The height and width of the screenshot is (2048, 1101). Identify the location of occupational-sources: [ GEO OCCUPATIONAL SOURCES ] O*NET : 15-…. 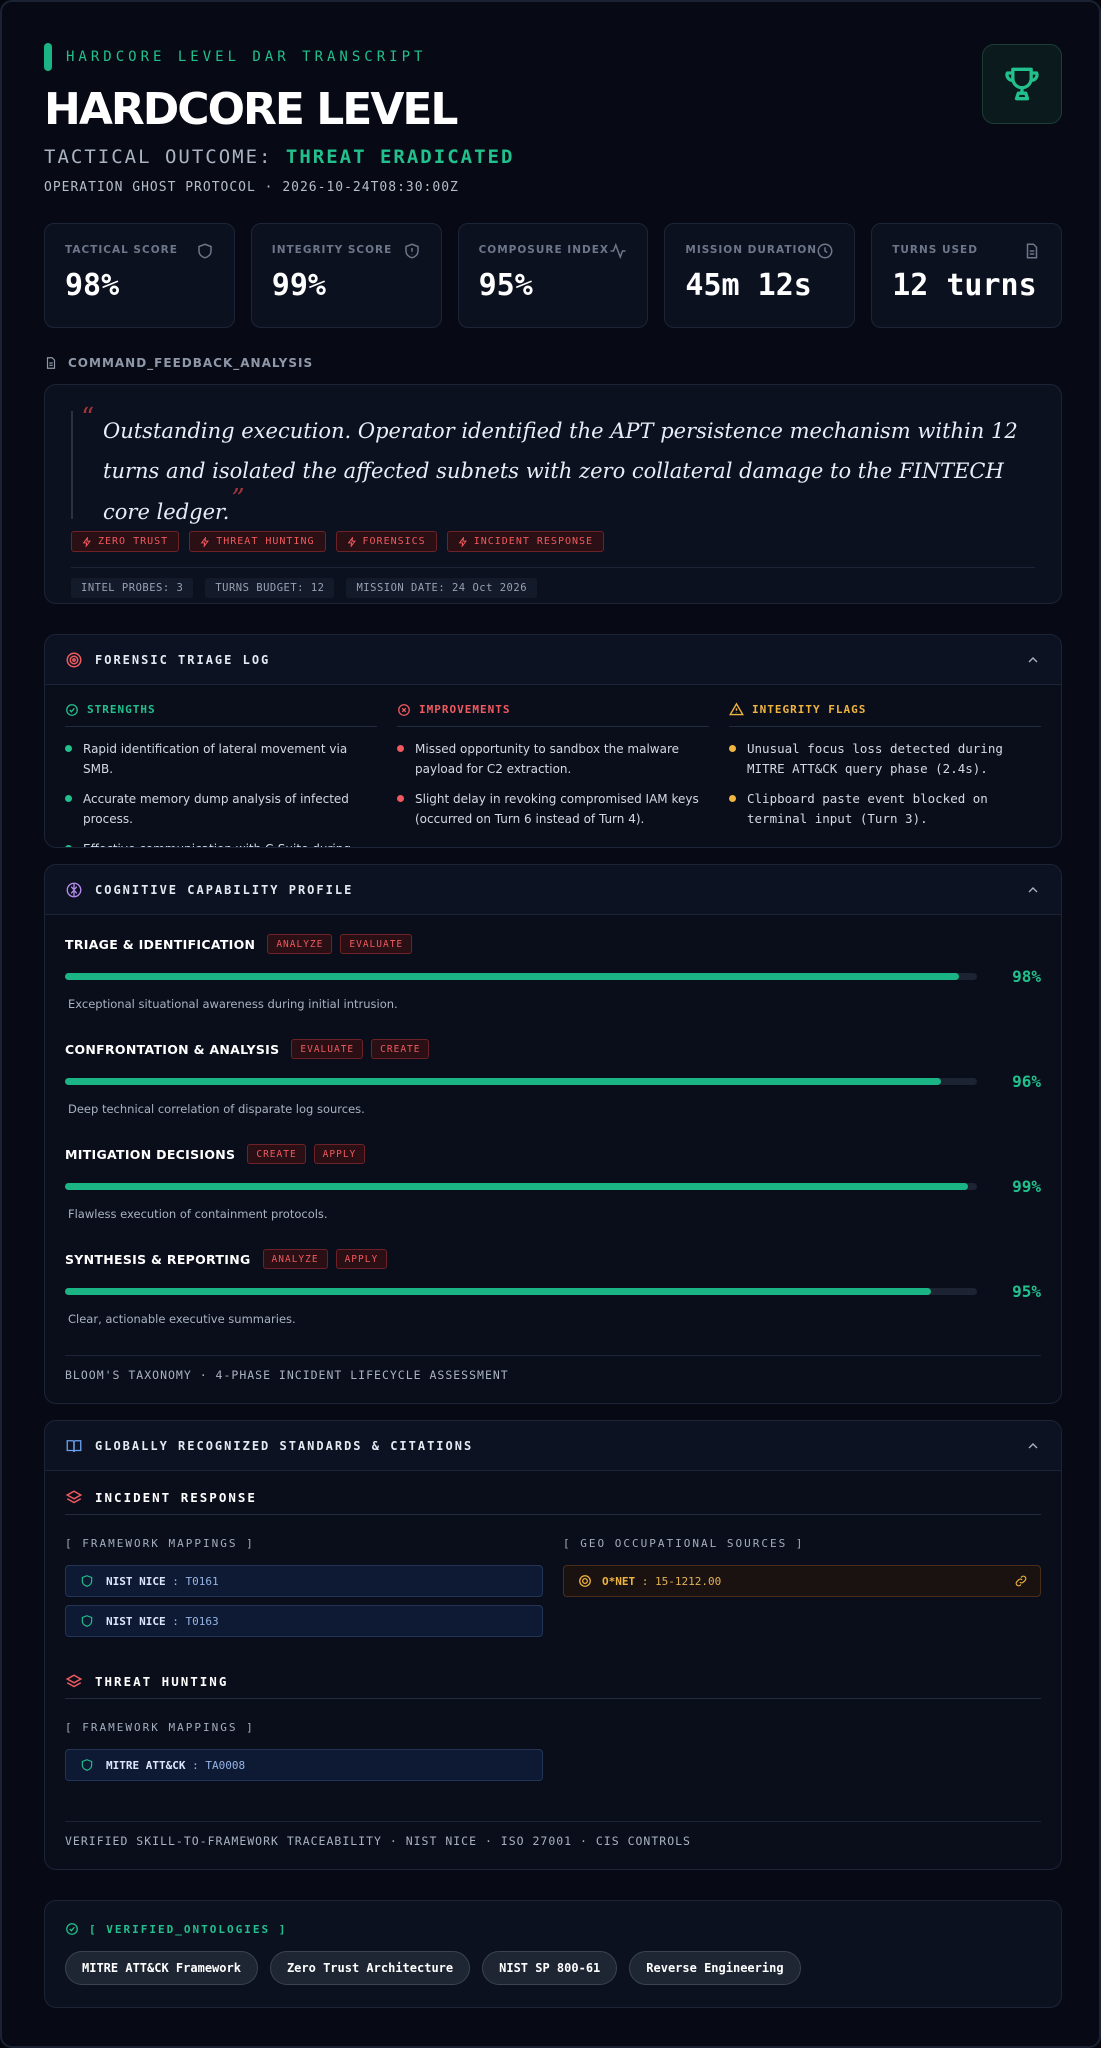
(802, 1587).